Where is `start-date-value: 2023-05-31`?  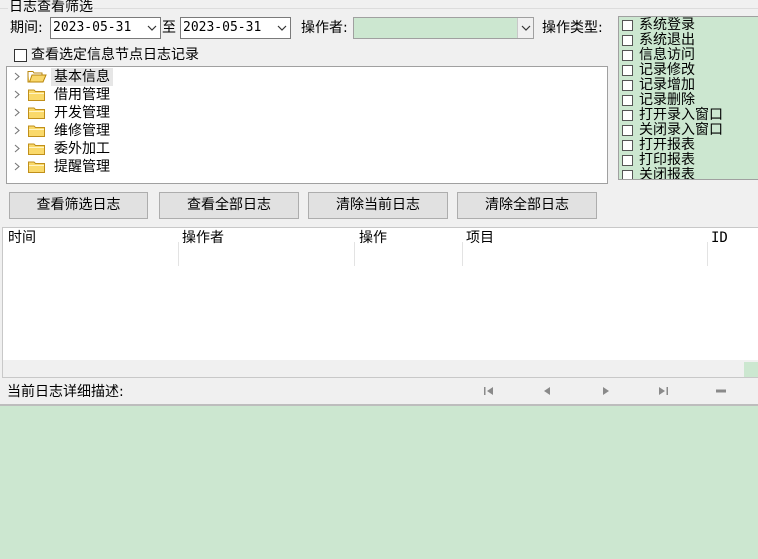
start-date-value: 2023-05-31 is located at coordinates (92, 27).